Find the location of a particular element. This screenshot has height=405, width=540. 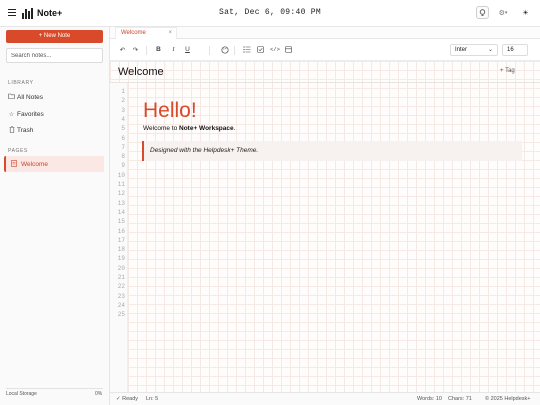

storage-label: Local Storage is located at coordinates (21, 394).